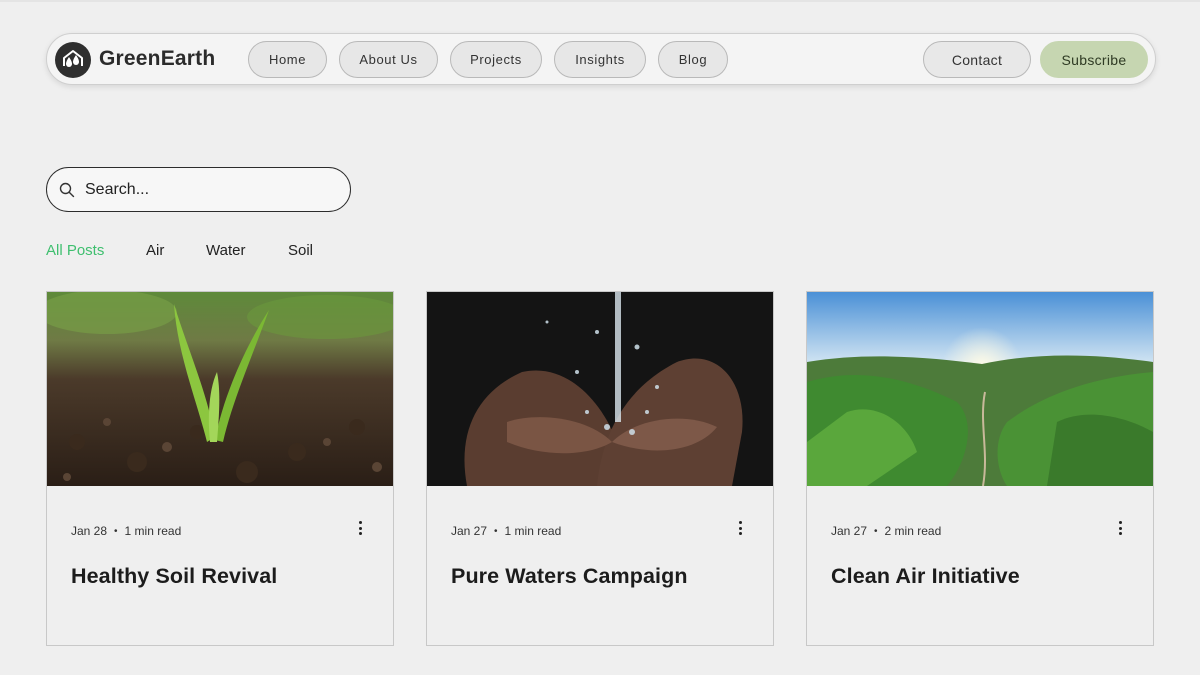  I want to click on search-input, so click(210, 190).